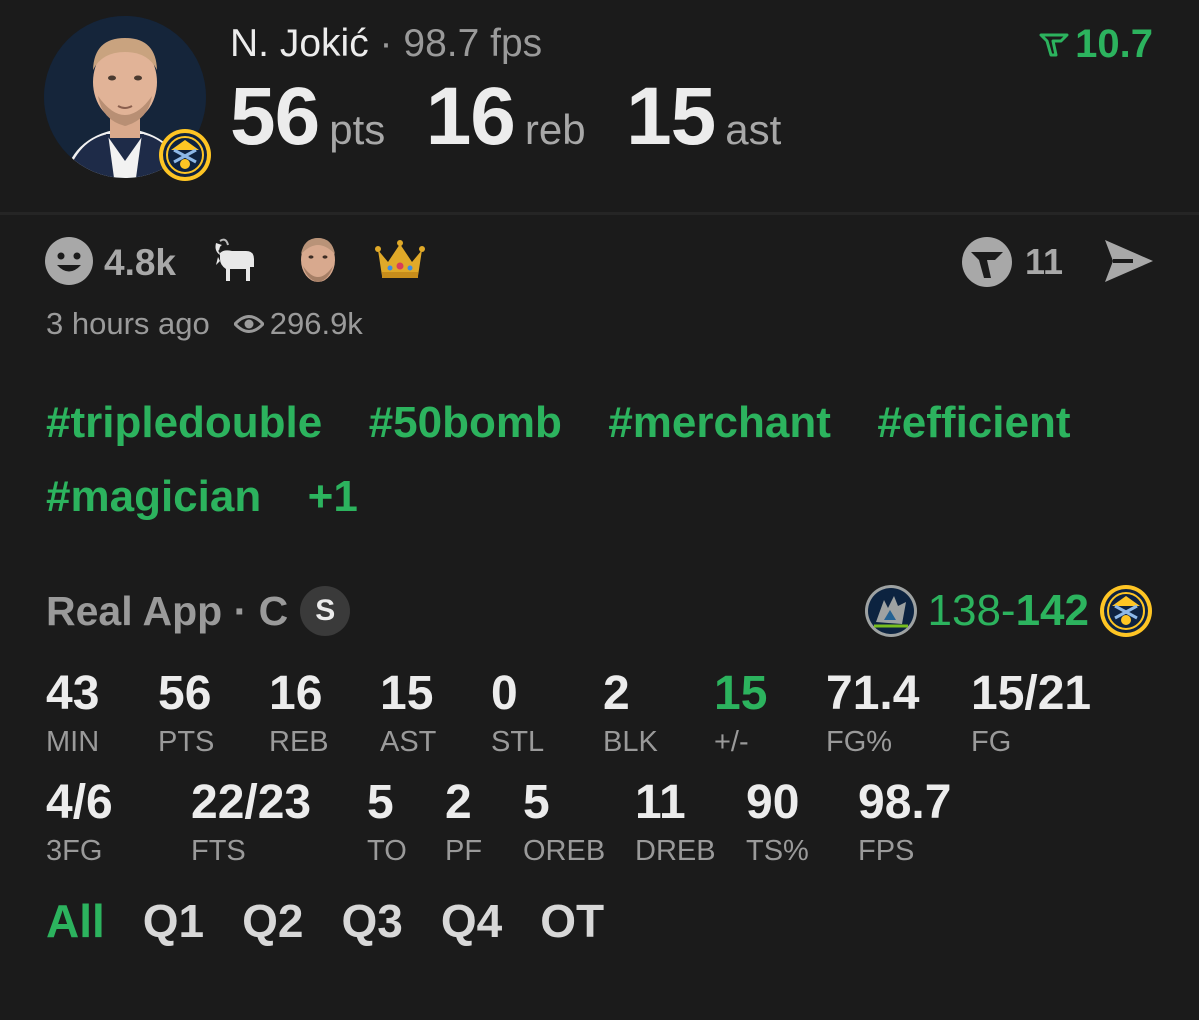 The width and height of the screenshot is (1199, 1020). Describe the element at coordinates (465, 423) in the screenshot. I see `hashtag: #50bomb` at that location.